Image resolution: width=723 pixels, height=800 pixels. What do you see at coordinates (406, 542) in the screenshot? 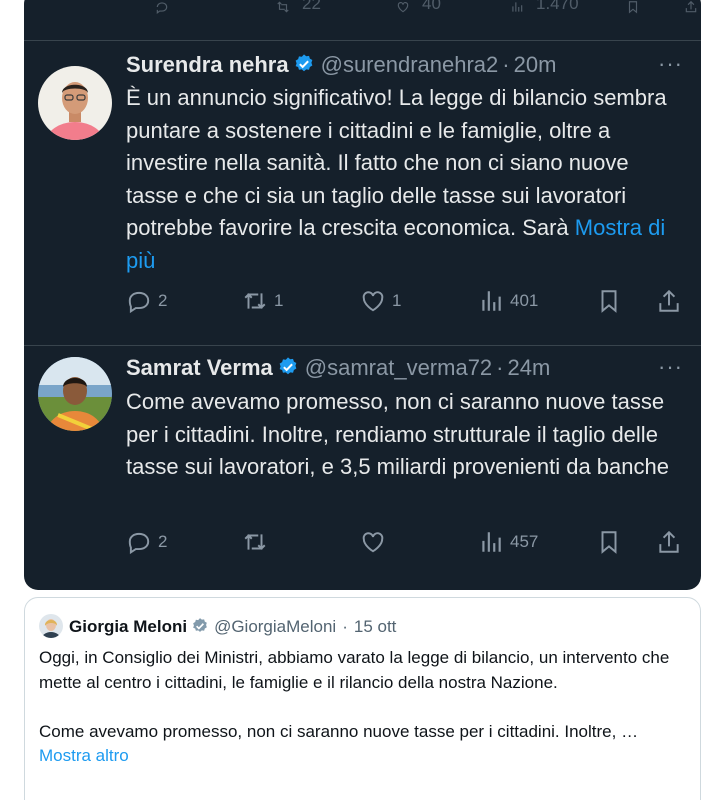
I see `tweet-actions: 2 457` at bounding box center [406, 542].